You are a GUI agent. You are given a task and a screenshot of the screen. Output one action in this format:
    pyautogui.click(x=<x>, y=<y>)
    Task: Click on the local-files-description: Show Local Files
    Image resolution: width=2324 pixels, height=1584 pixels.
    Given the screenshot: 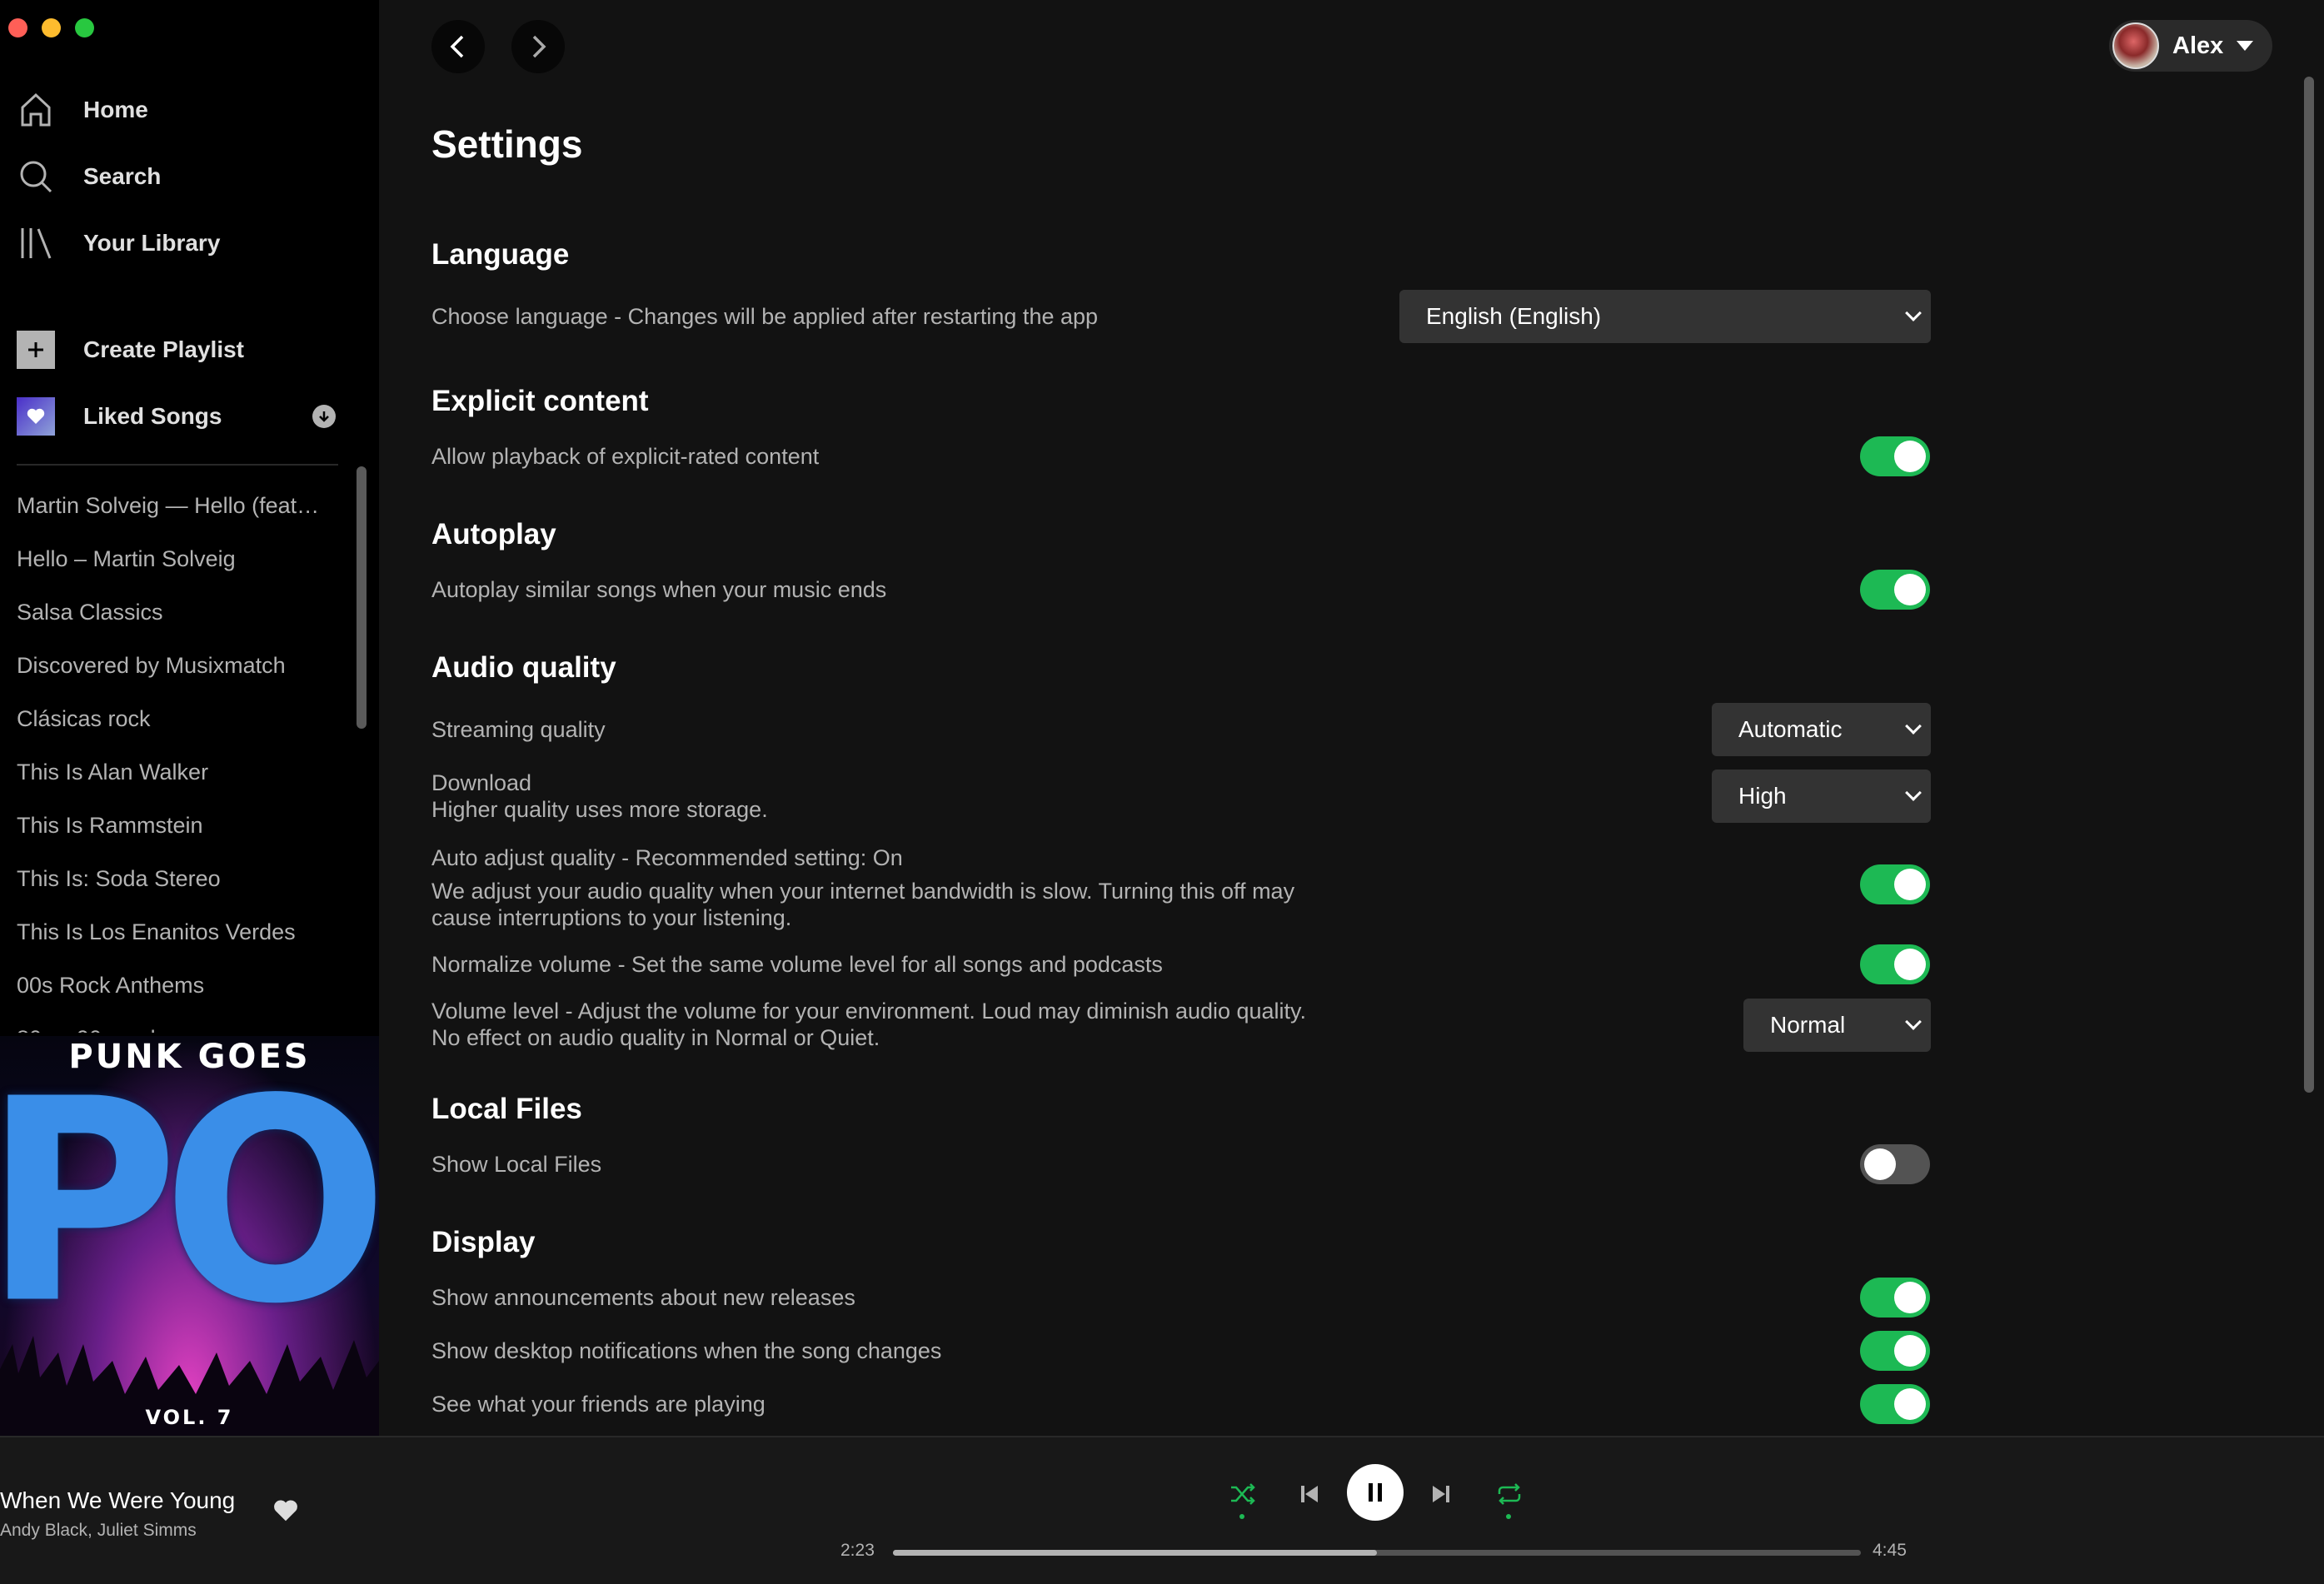 What is the action you would take?
    pyautogui.click(x=516, y=1164)
    